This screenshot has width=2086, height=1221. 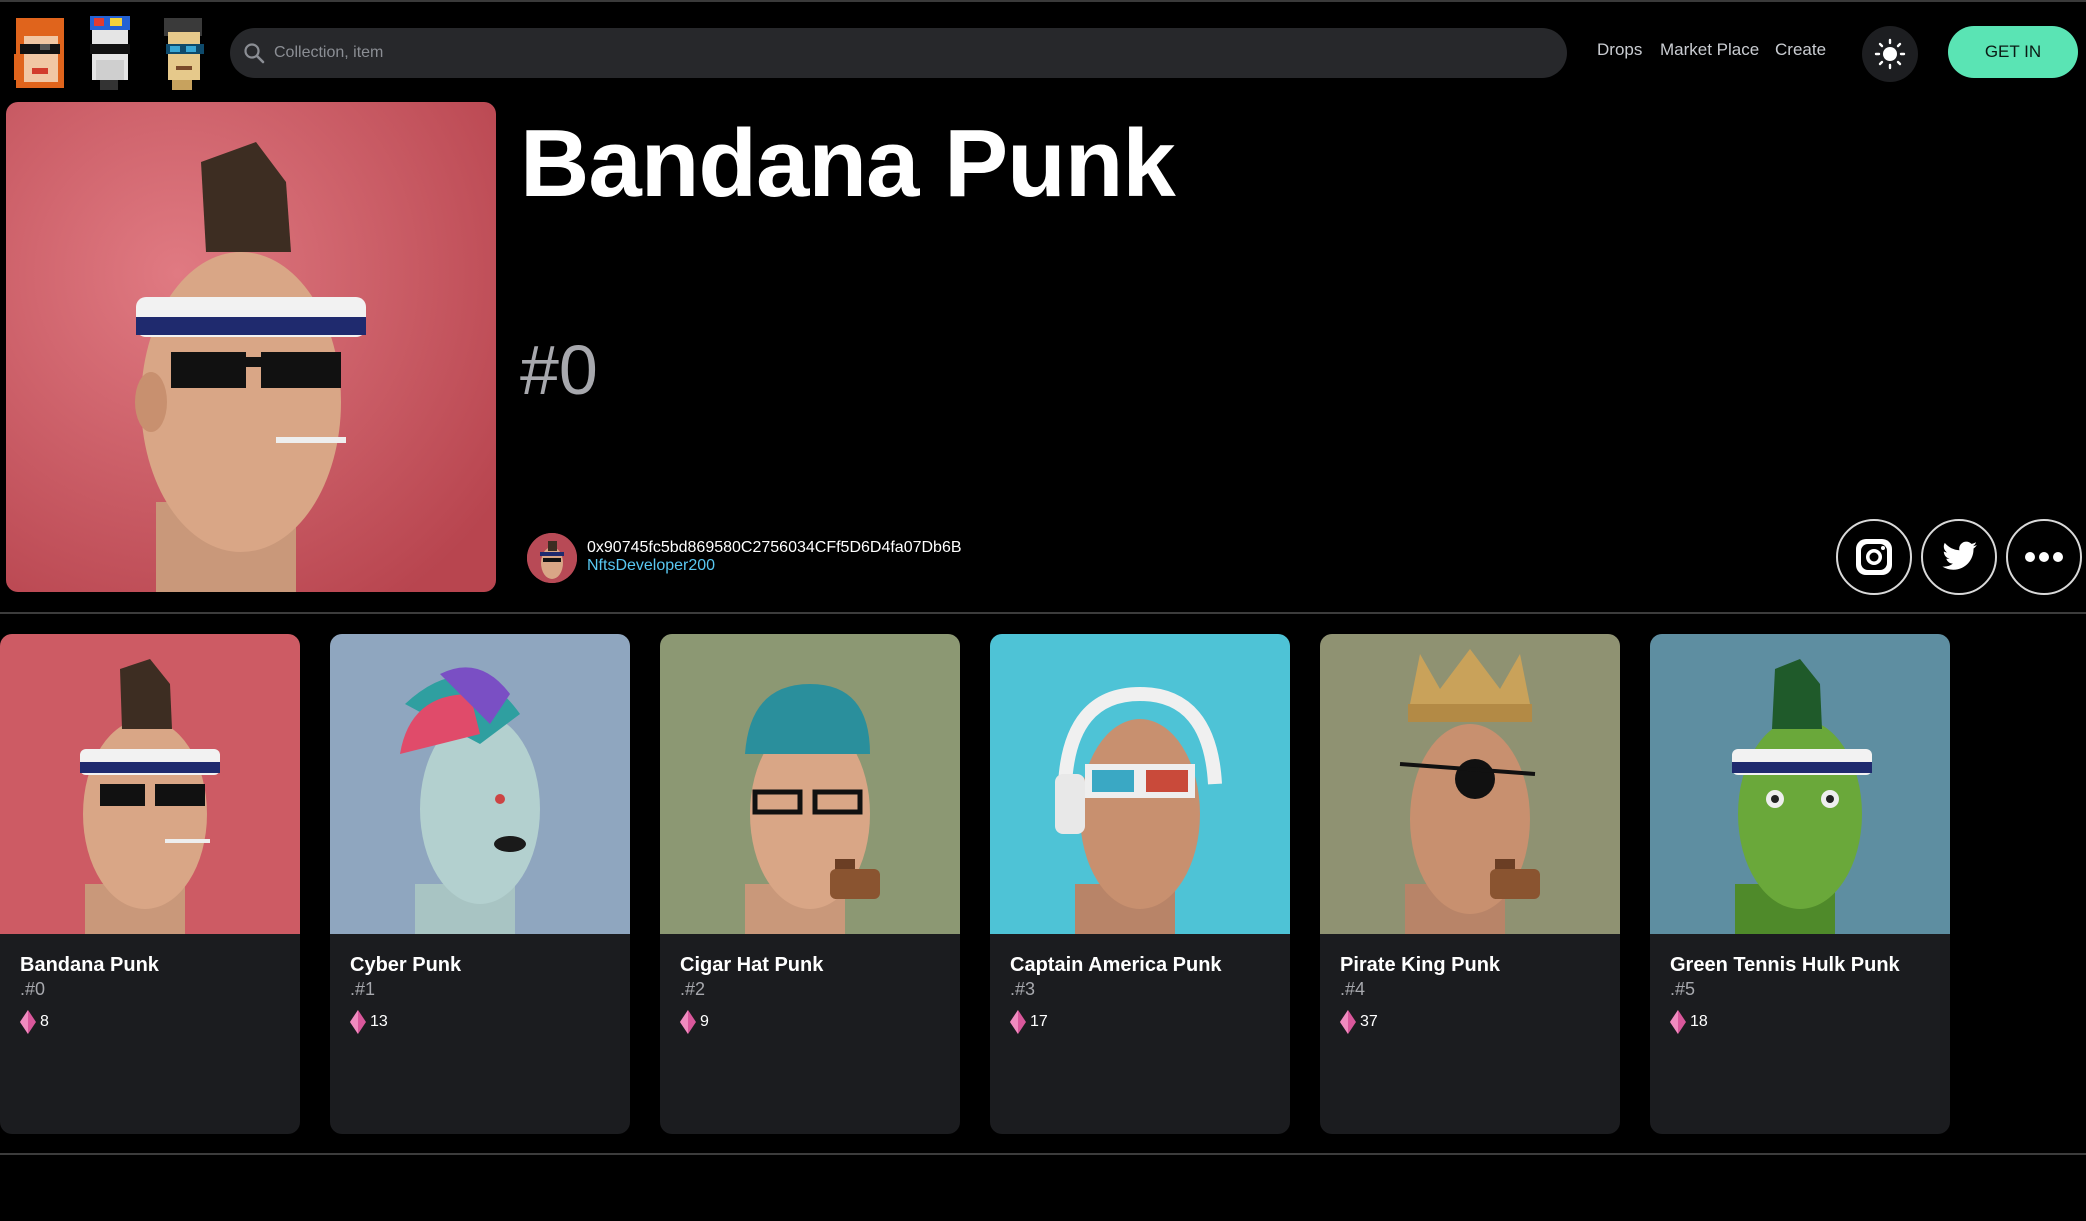 I want to click on nft-card-number: .#2, so click(x=693, y=989).